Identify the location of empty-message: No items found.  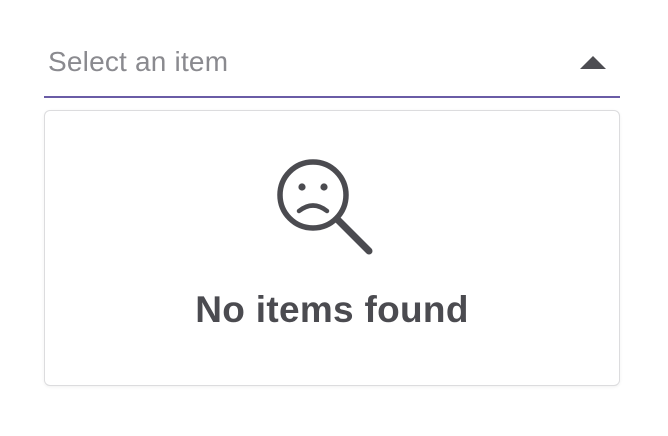
(332, 309).